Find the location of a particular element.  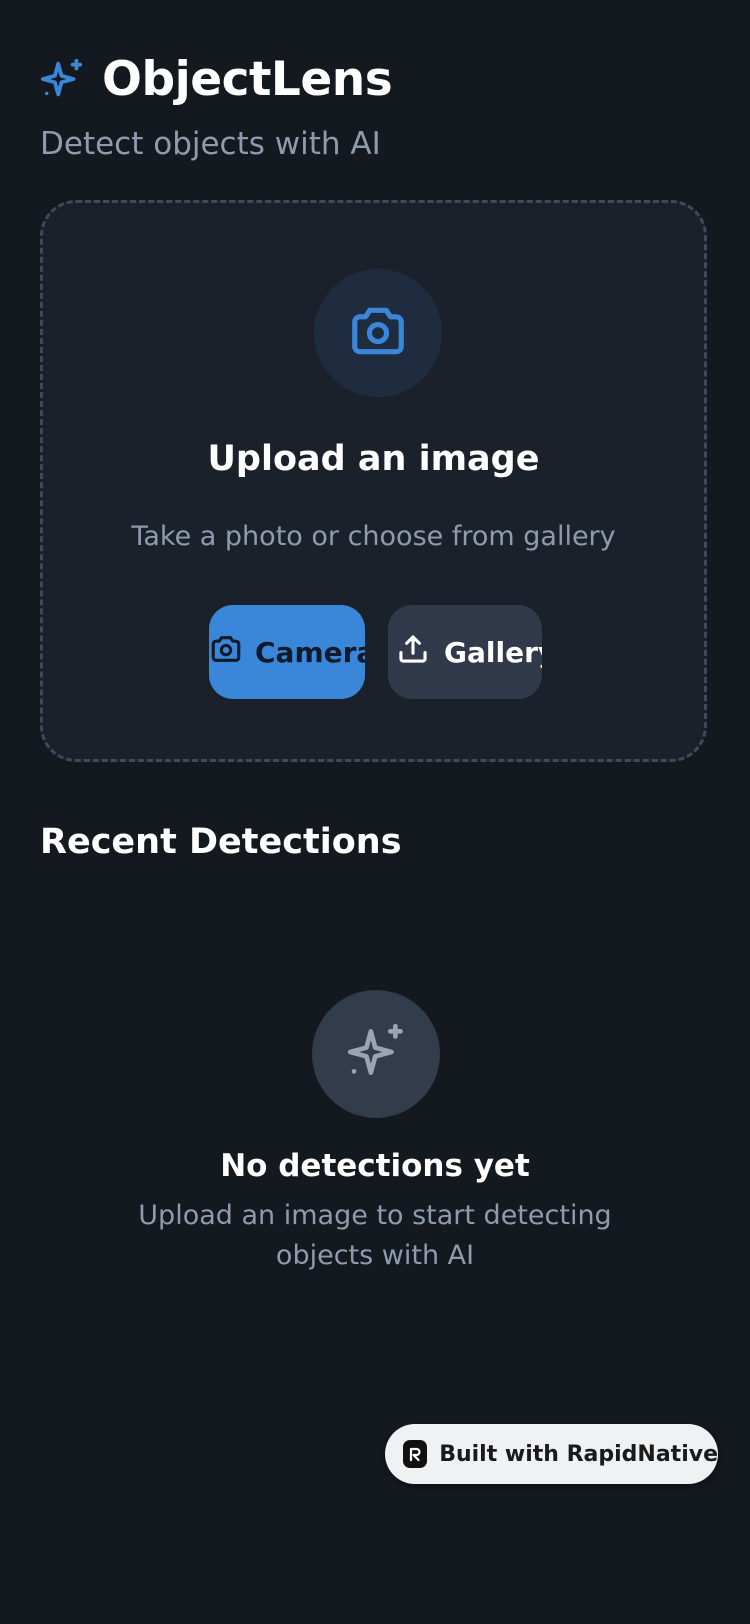

built-with-badge: Built with RapidNative is located at coordinates (551, 1454).